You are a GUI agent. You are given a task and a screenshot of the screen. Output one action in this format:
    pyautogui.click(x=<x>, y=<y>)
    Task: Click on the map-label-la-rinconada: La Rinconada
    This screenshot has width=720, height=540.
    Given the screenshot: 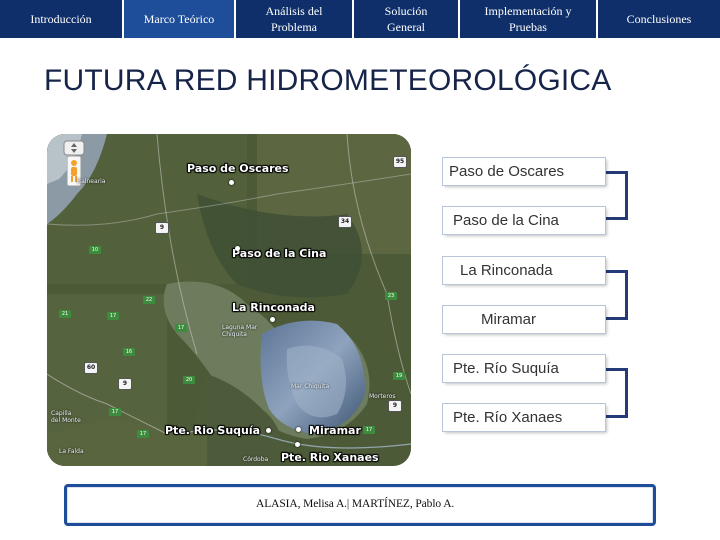 What is the action you would take?
    pyautogui.click(x=273, y=307)
    